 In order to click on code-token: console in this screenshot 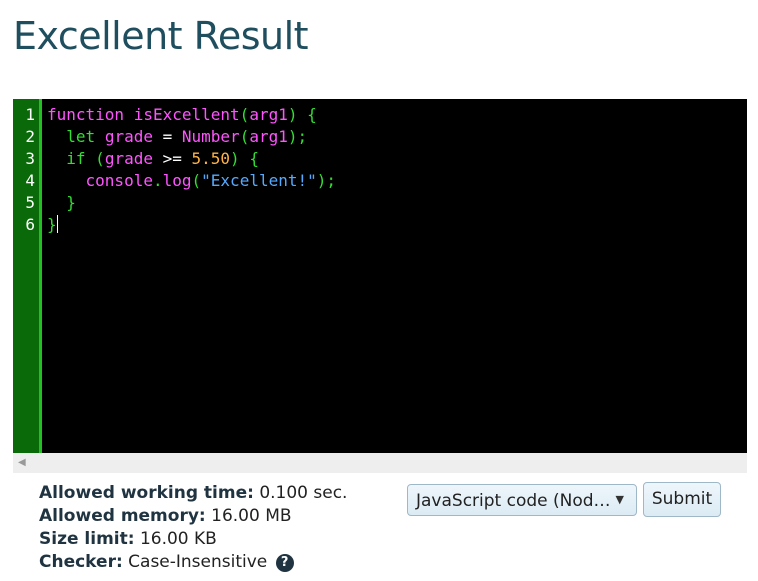, I will do `click(119, 180)`.